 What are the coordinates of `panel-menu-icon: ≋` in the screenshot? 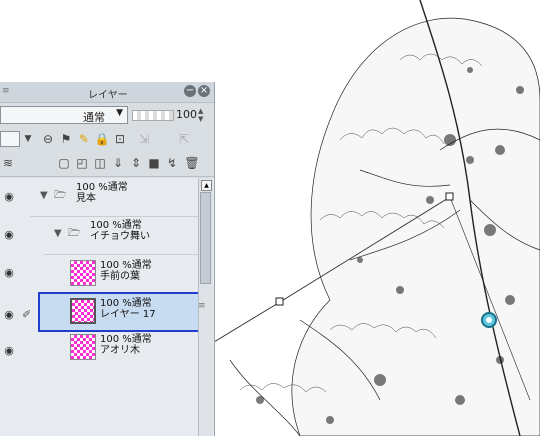 It's located at (8, 163).